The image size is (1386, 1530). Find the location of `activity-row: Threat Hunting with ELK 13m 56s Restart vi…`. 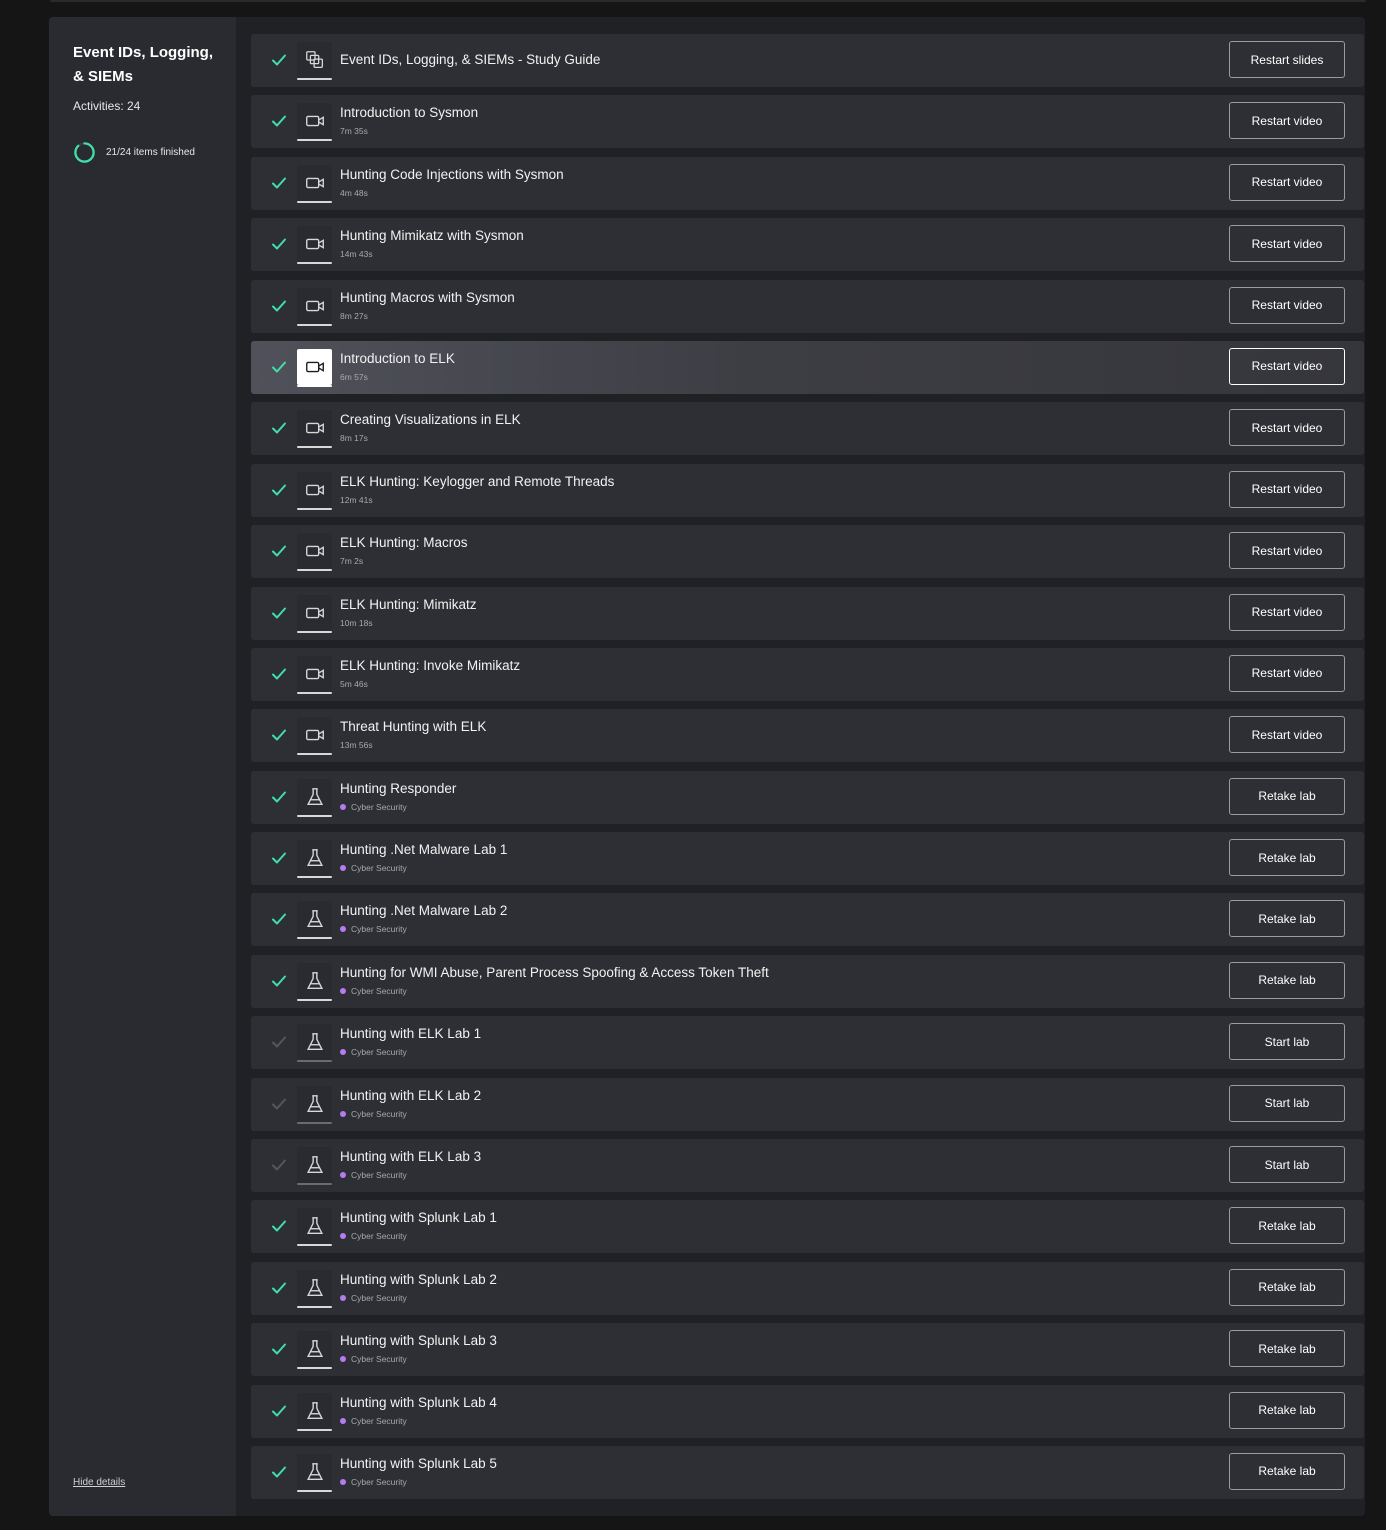

activity-row: Threat Hunting with ELK 13m 56s Restart vi… is located at coordinates (807, 736).